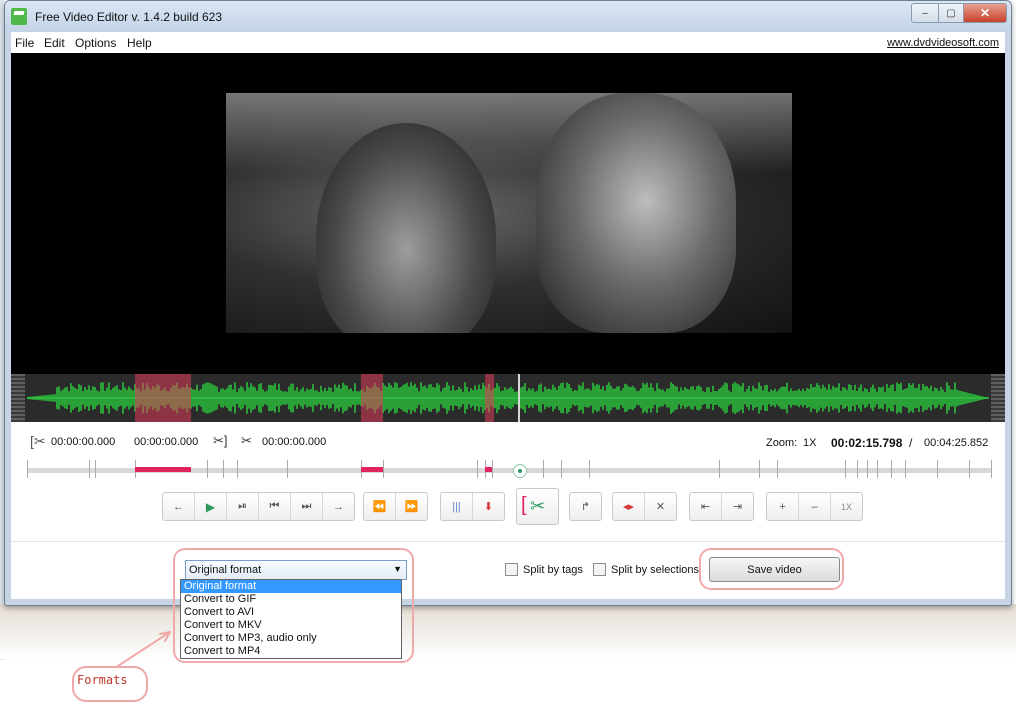  I want to click on step-forward-button: →, so click(338, 506).